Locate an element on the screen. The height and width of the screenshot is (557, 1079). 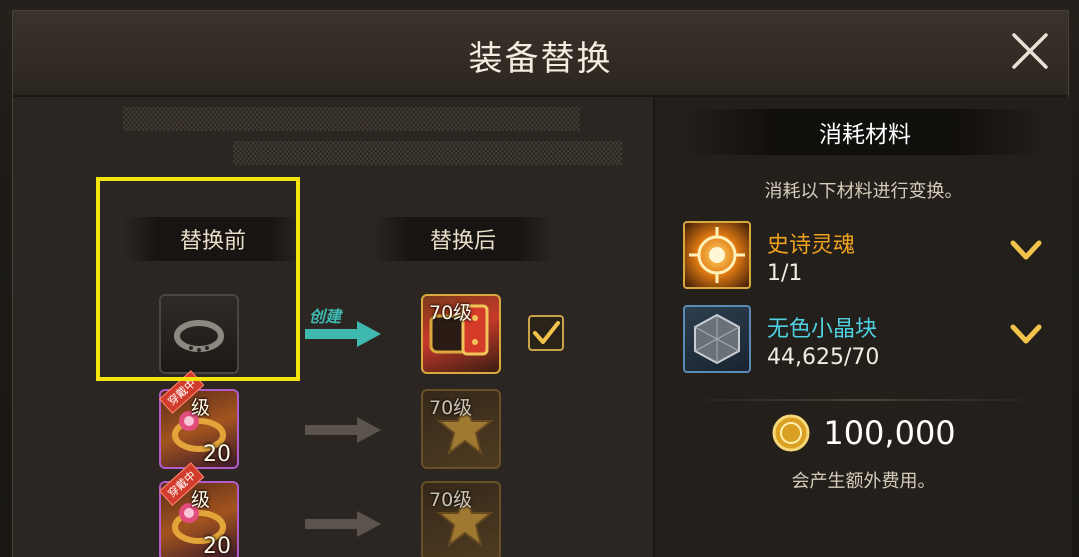
close-icon is located at coordinates (1030, 51).